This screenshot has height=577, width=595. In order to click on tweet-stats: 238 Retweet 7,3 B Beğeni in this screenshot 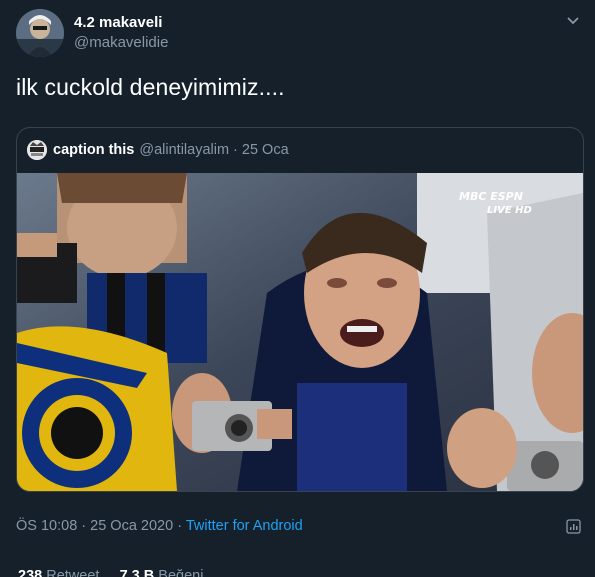, I will do `click(110, 572)`.